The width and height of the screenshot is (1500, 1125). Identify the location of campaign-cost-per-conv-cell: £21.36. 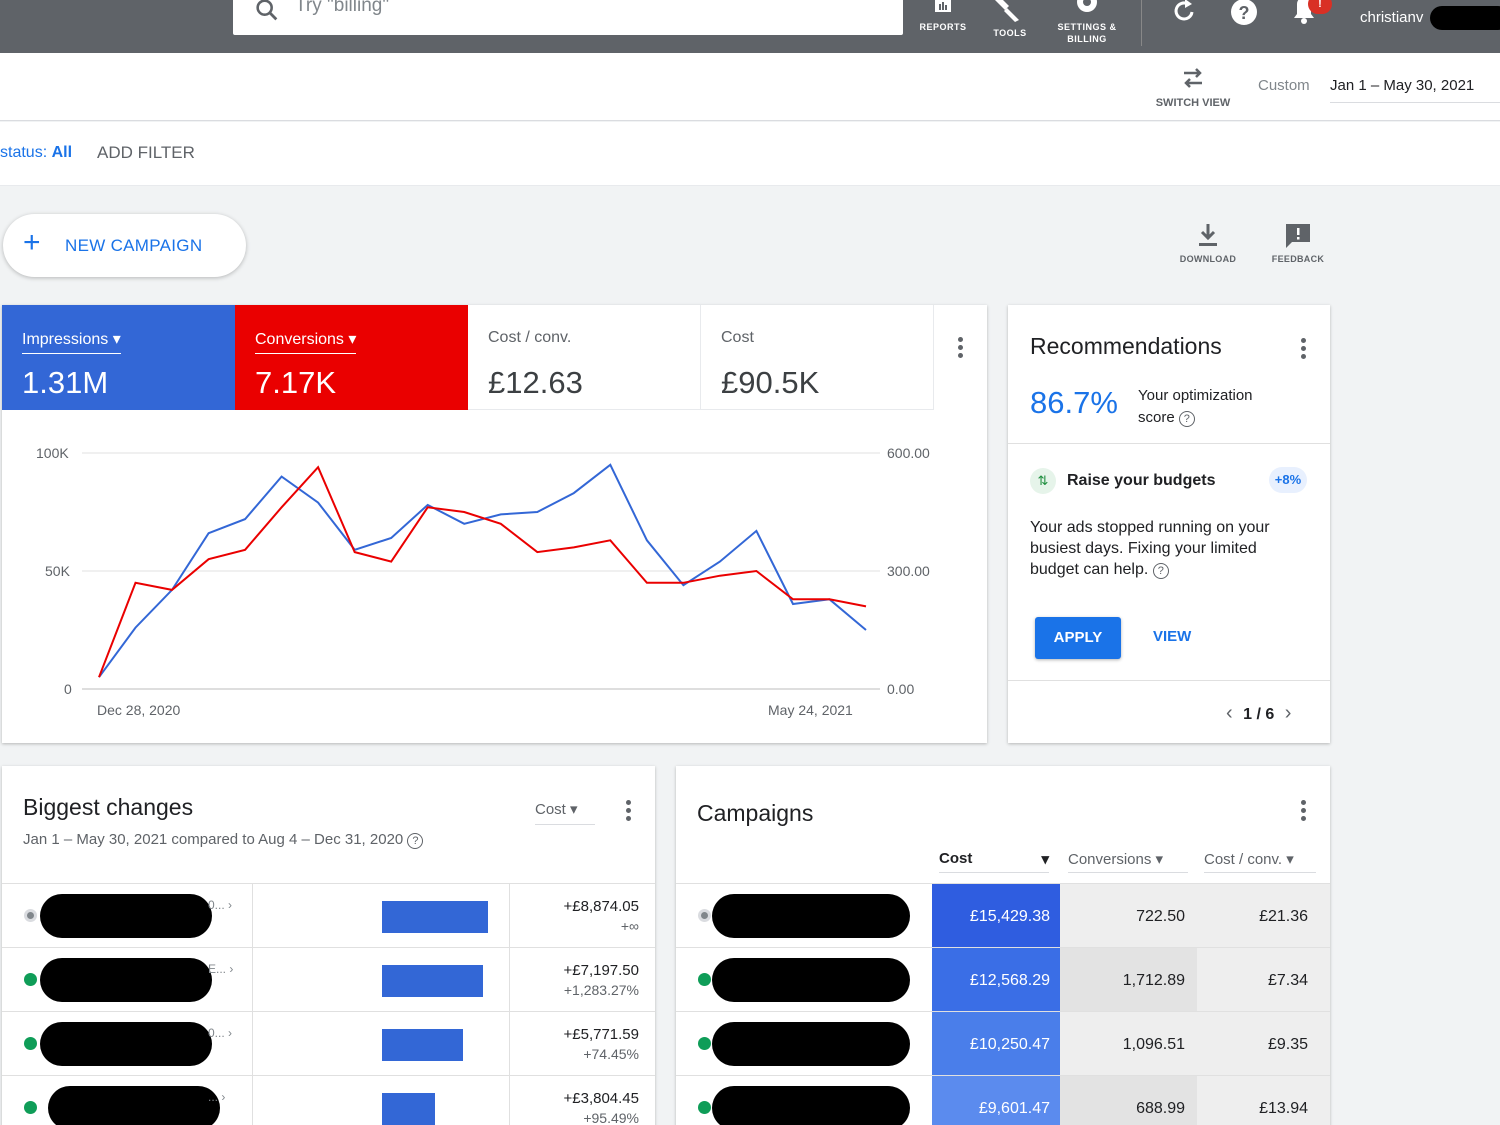
(1263, 916).